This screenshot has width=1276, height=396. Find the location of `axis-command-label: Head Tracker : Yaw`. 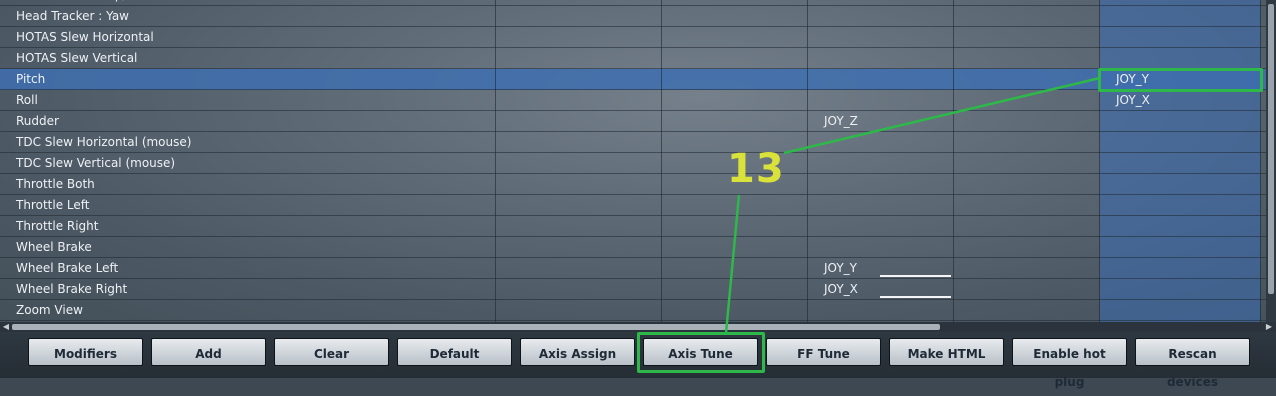

axis-command-label: Head Tracker : Yaw is located at coordinates (72, 16).